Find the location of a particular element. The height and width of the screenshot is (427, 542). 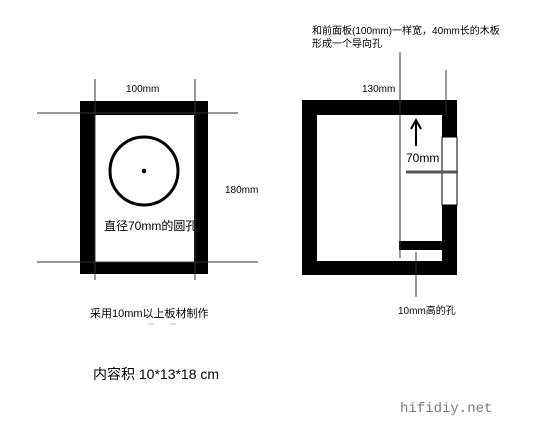

driver-hole-center is located at coordinates (144, 171).